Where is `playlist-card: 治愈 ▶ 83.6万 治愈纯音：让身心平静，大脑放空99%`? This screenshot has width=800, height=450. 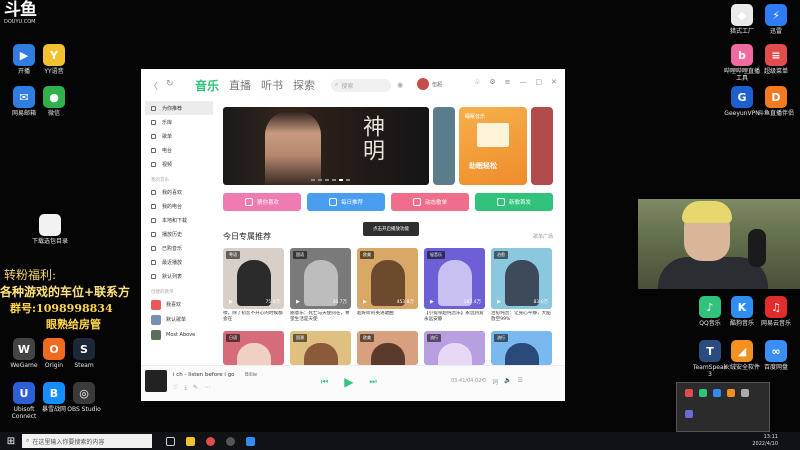 playlist-card: 治愈 ▶ 83.6万 治愈纯音：让身心平静，大脑放空99% is located at coordinates (521, 285).